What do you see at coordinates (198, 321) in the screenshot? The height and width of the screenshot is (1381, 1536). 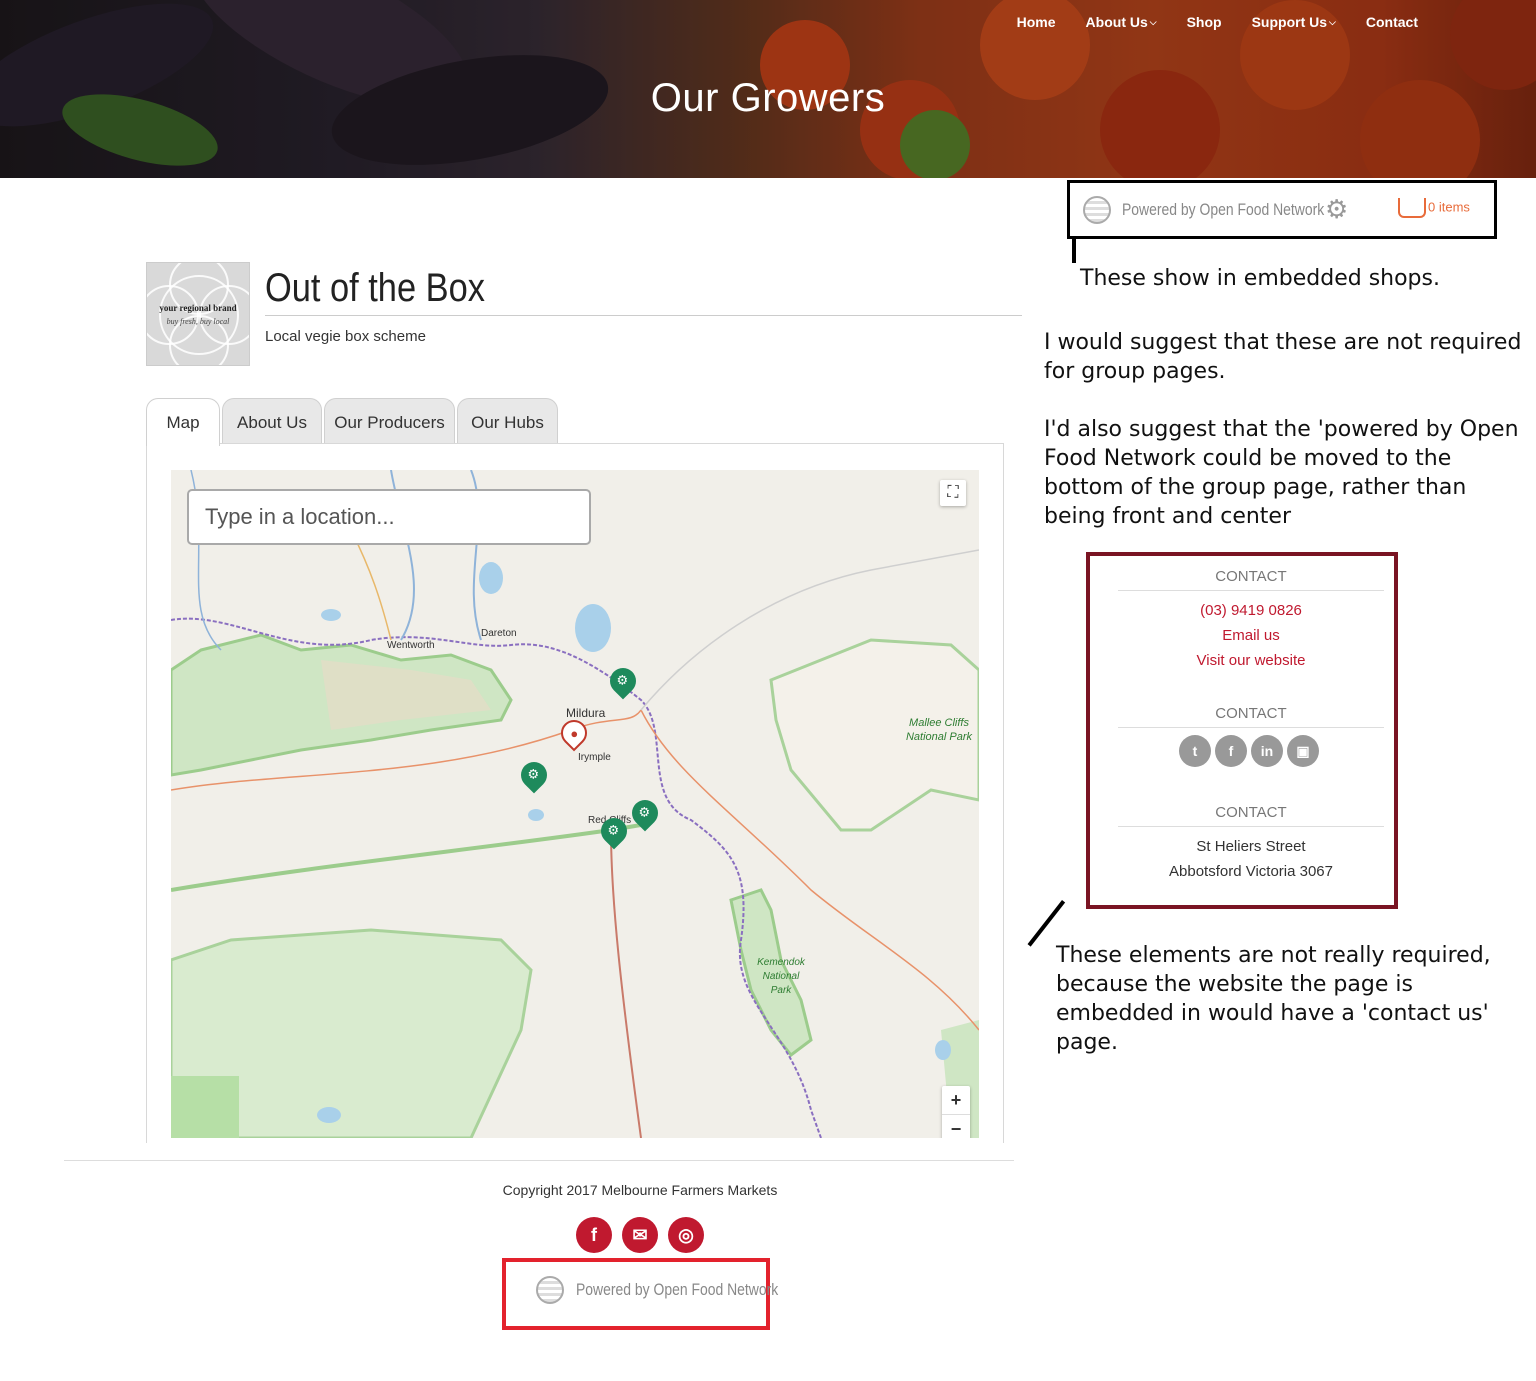 I see `logo-tagline-text: buy fresh, buy local` at bounding box center [198, 321].